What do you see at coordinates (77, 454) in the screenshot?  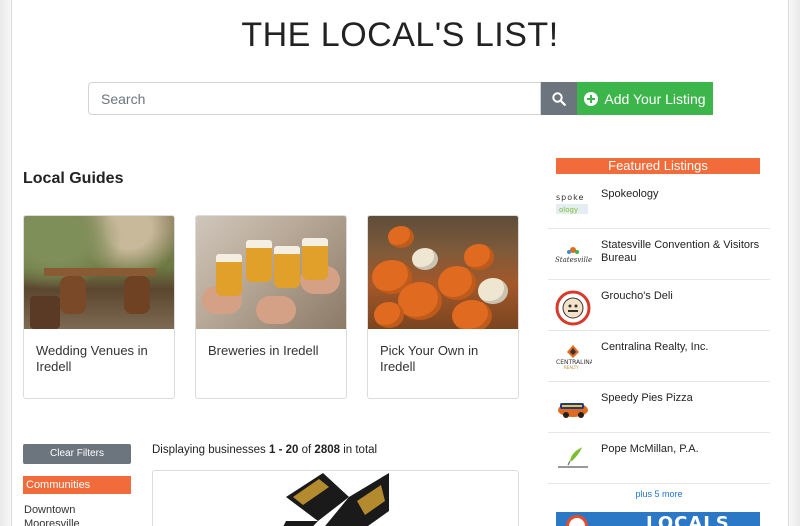 I see `clear-filters-button: Clear Filters` at bounding box center [77, 454].